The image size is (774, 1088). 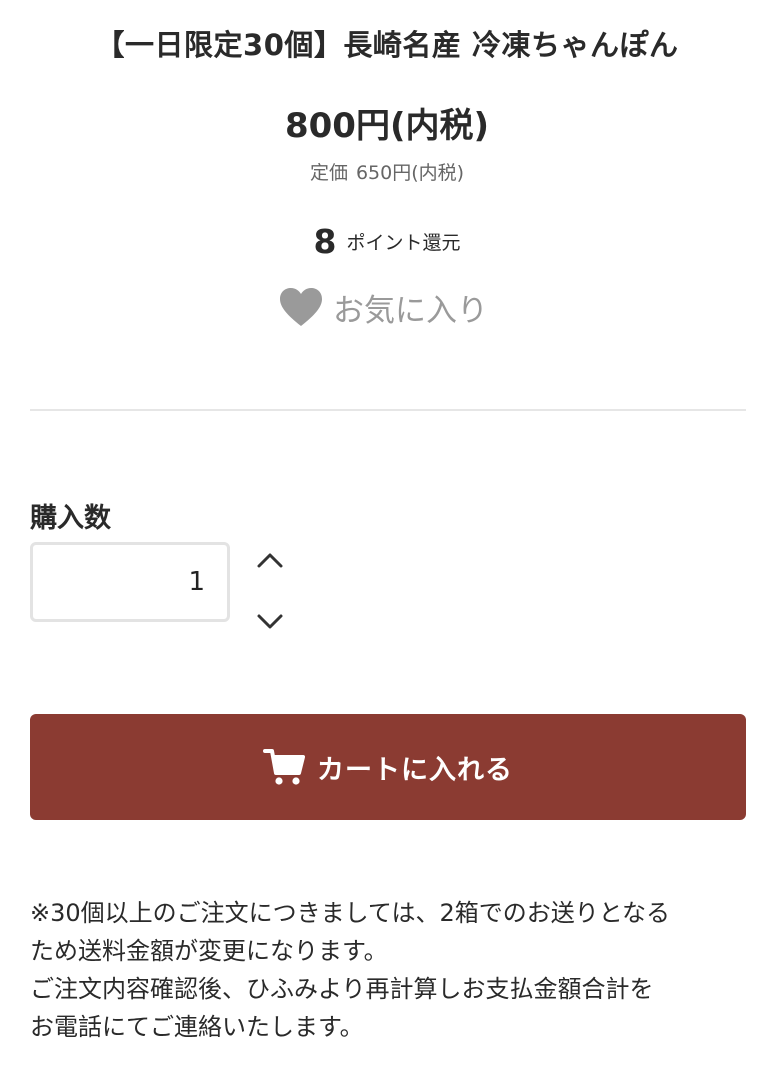 What do you see at coordinates (387, 126) in the screenshot?
I see `product-price: 800円(内税)` at bounding box center [387, 126].